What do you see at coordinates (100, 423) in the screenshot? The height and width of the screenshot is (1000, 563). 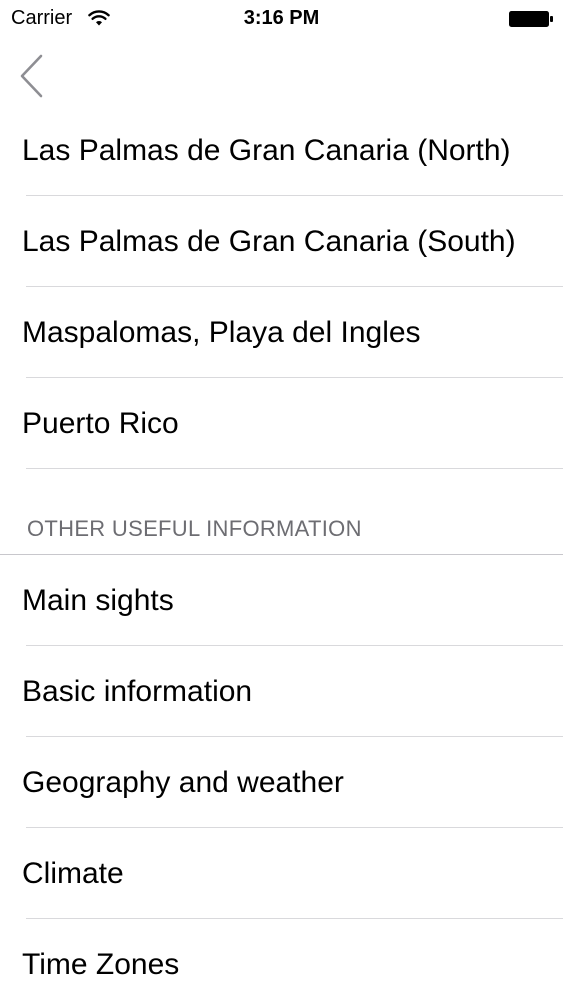 I see `list-item-label: Puerto Rico` at bounding box center [100, 423].